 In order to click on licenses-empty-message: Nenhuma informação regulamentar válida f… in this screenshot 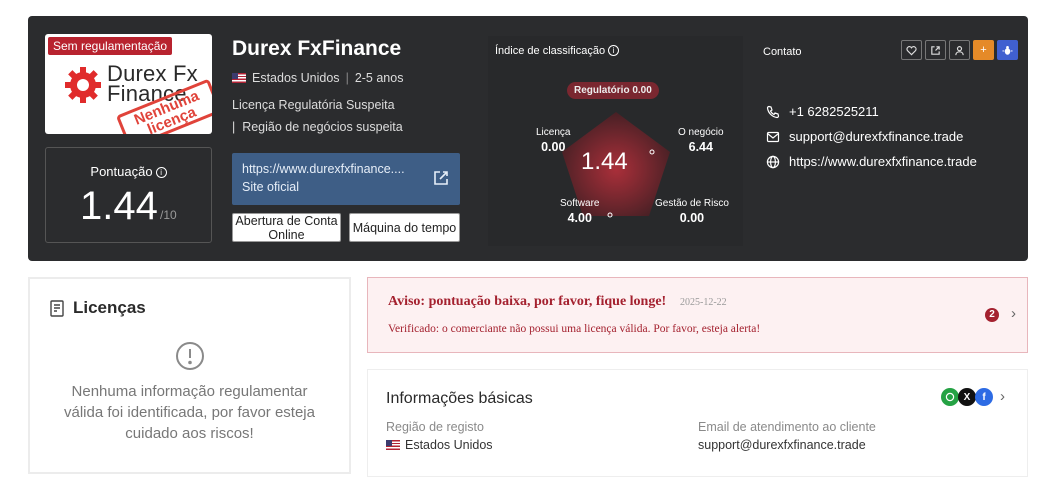, I will do `click(189, 412)`.